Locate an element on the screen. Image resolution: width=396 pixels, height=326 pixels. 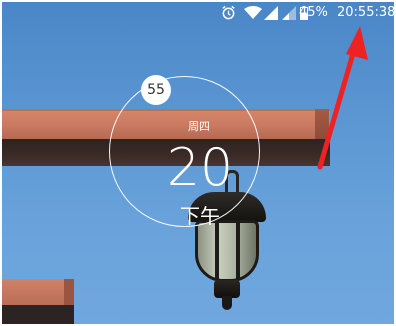
lower-wooden-beam-end is located at coordinates (69, 292).